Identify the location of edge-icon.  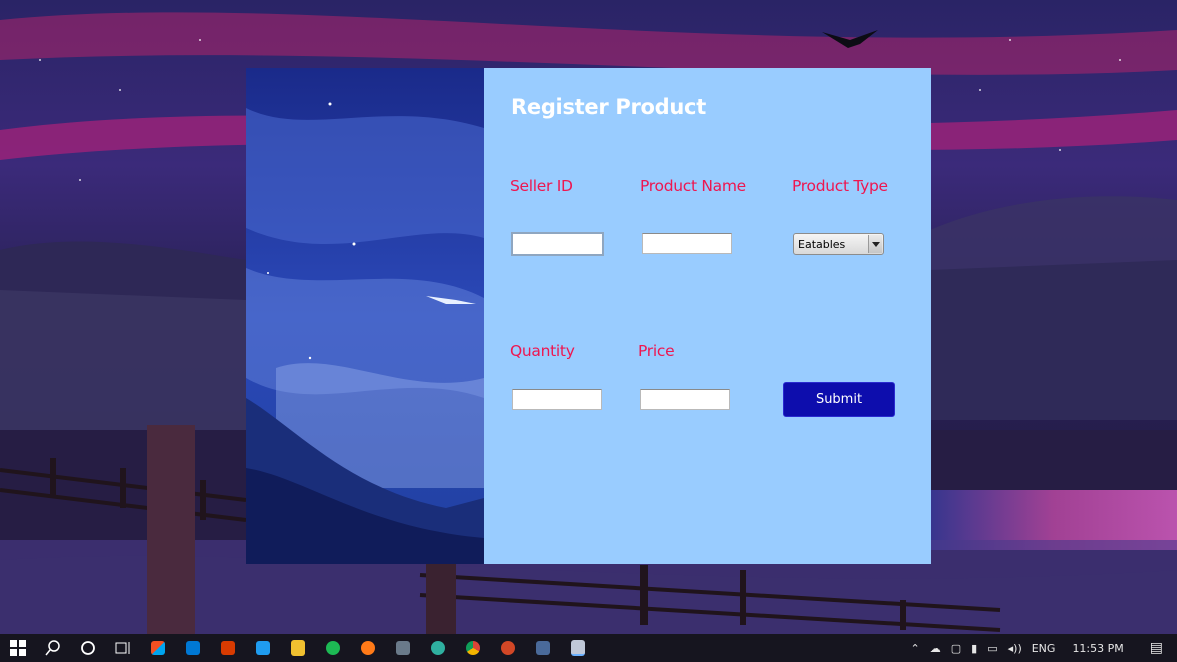
(437, 648).